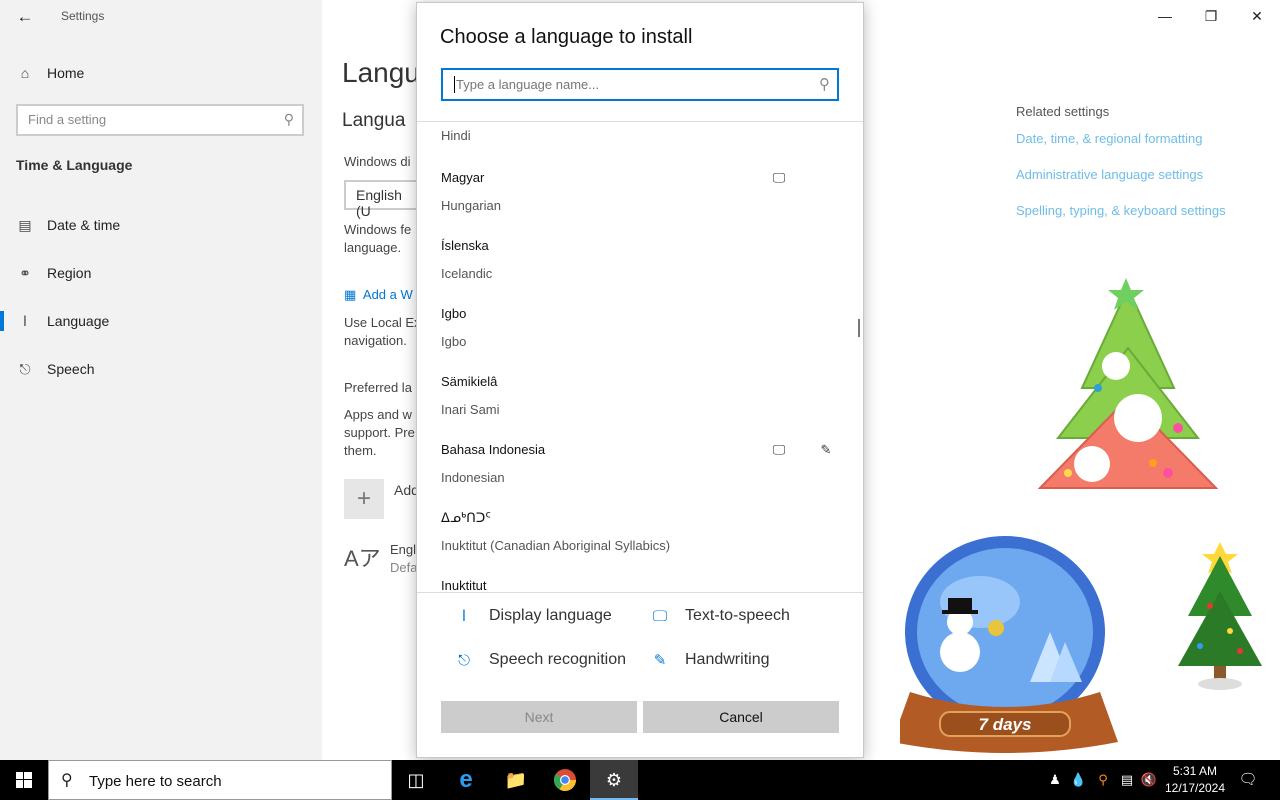  What do you see at coordinates (1121, 210) in the screenshot?
I see `link-spelling-typing: Spelling, typing, & keyboard settings` at bounding box center [1121, 210].